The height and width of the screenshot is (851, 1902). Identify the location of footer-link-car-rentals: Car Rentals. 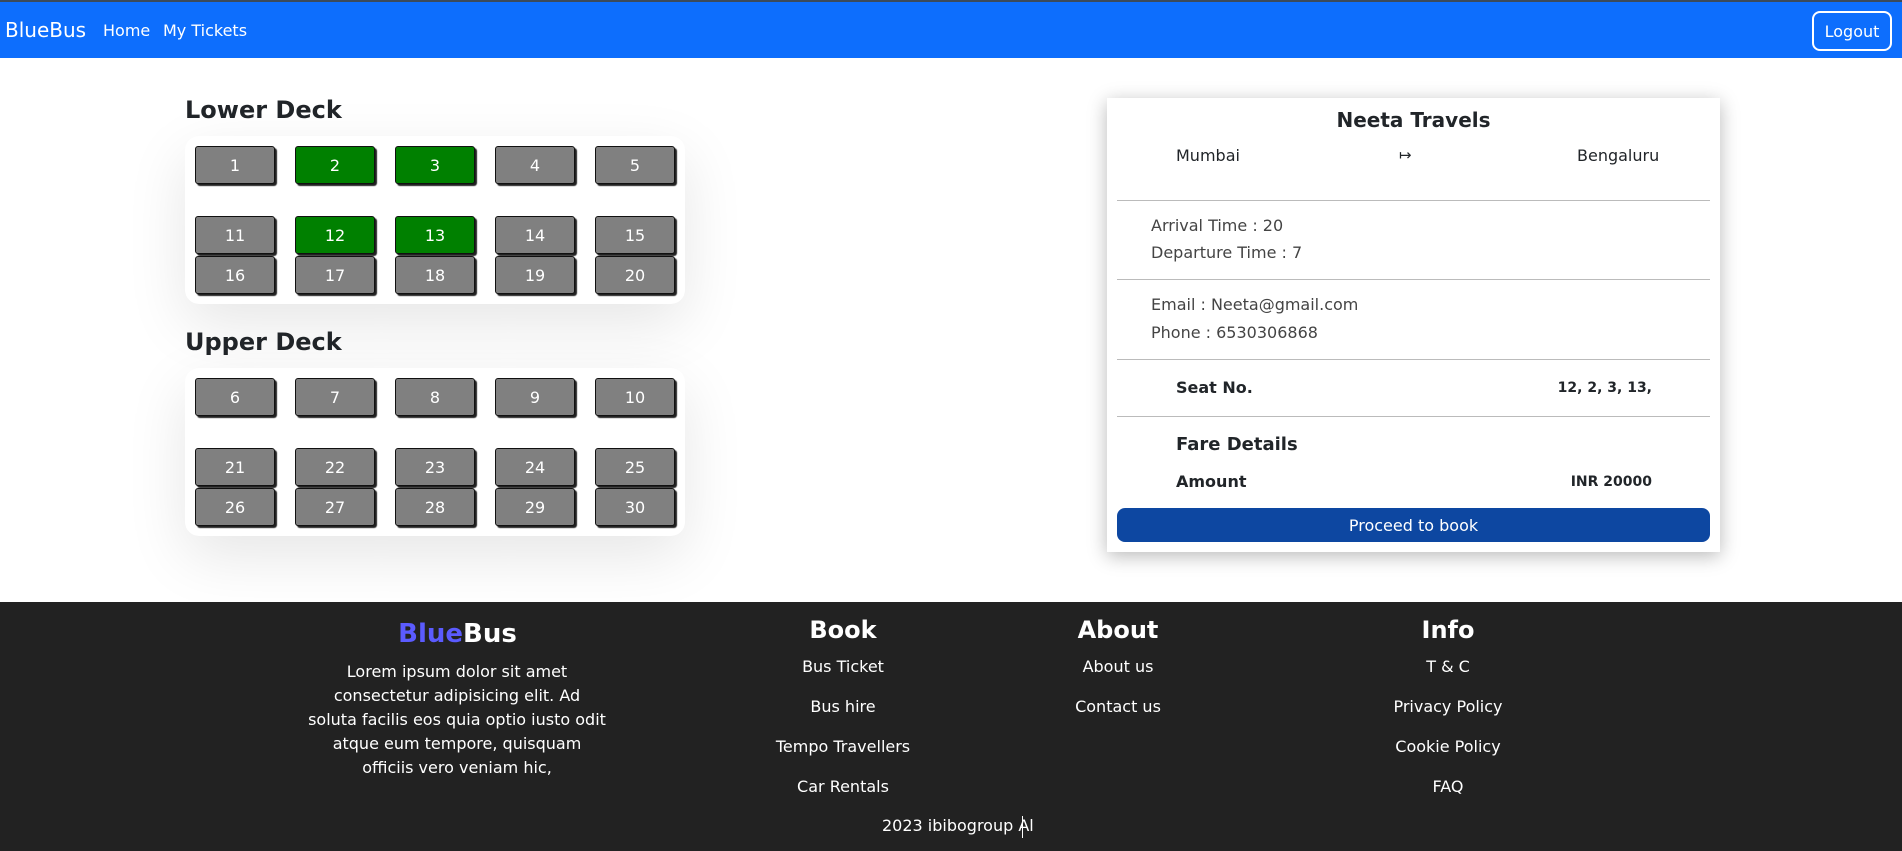
(843, 786).